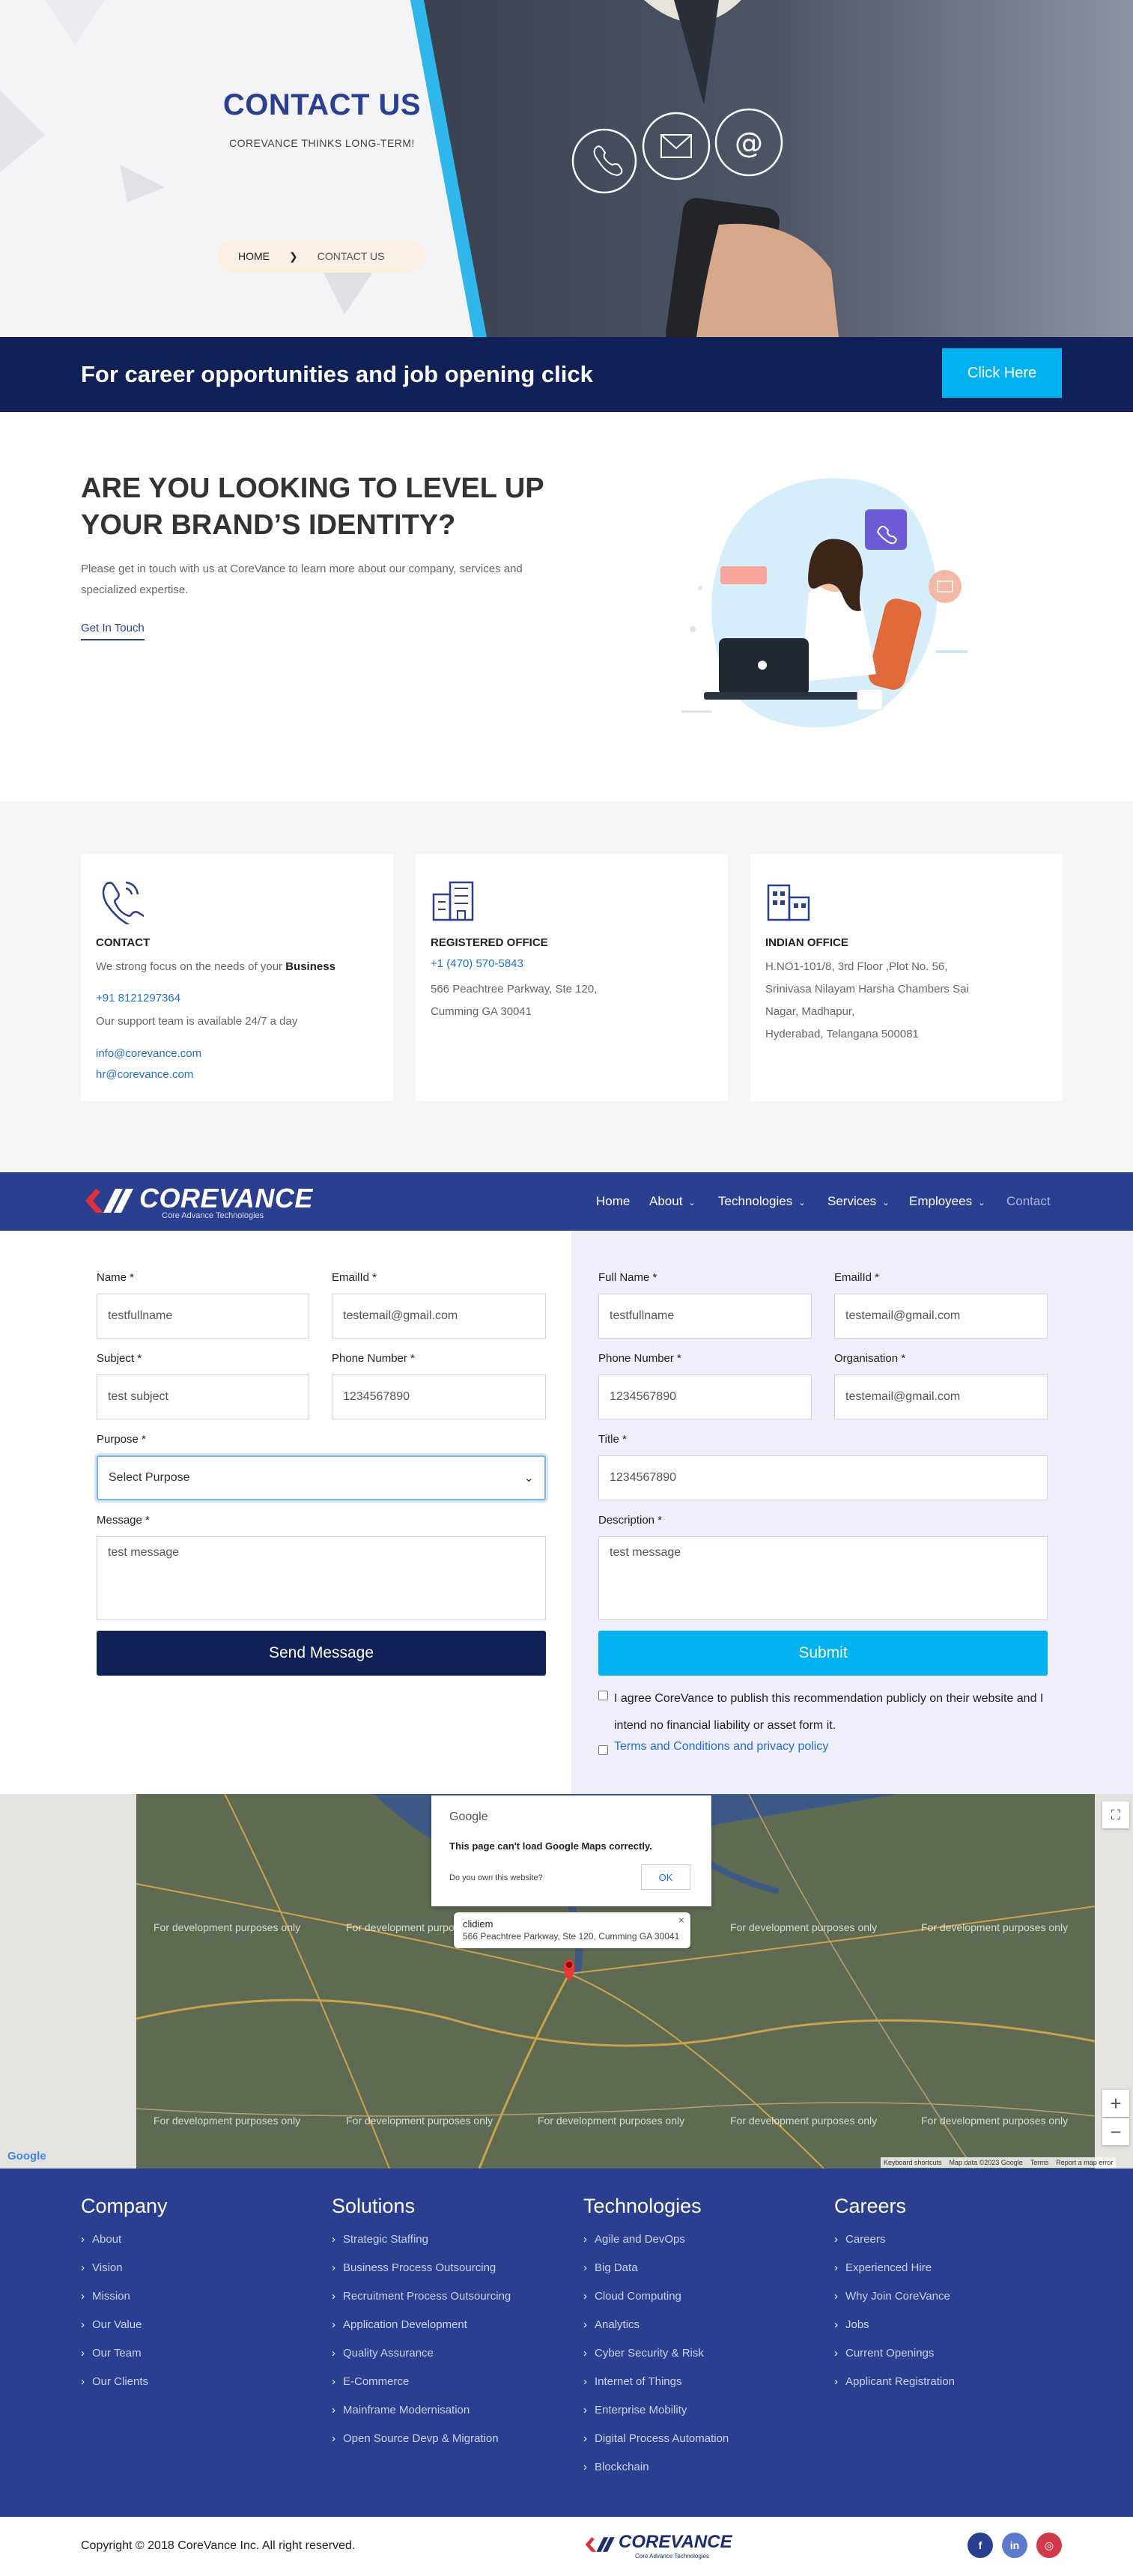 This screenshot has height=2576, width=1133. What do you see at coordinates (858, 1201) in the screenshot?
I see `nav-services: Services ⌄` at bounding box center [858, 1201].